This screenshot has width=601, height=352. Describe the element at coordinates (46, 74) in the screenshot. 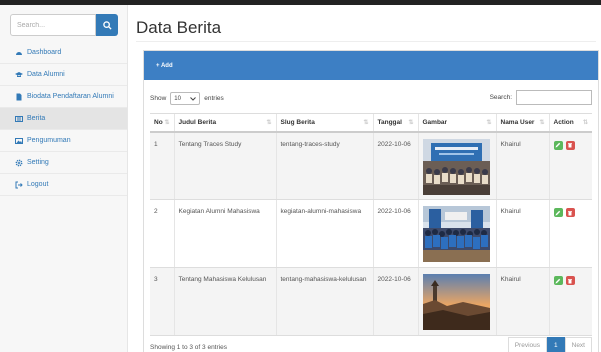

I see `sidebar-item-label: Data Alumni` at that location.